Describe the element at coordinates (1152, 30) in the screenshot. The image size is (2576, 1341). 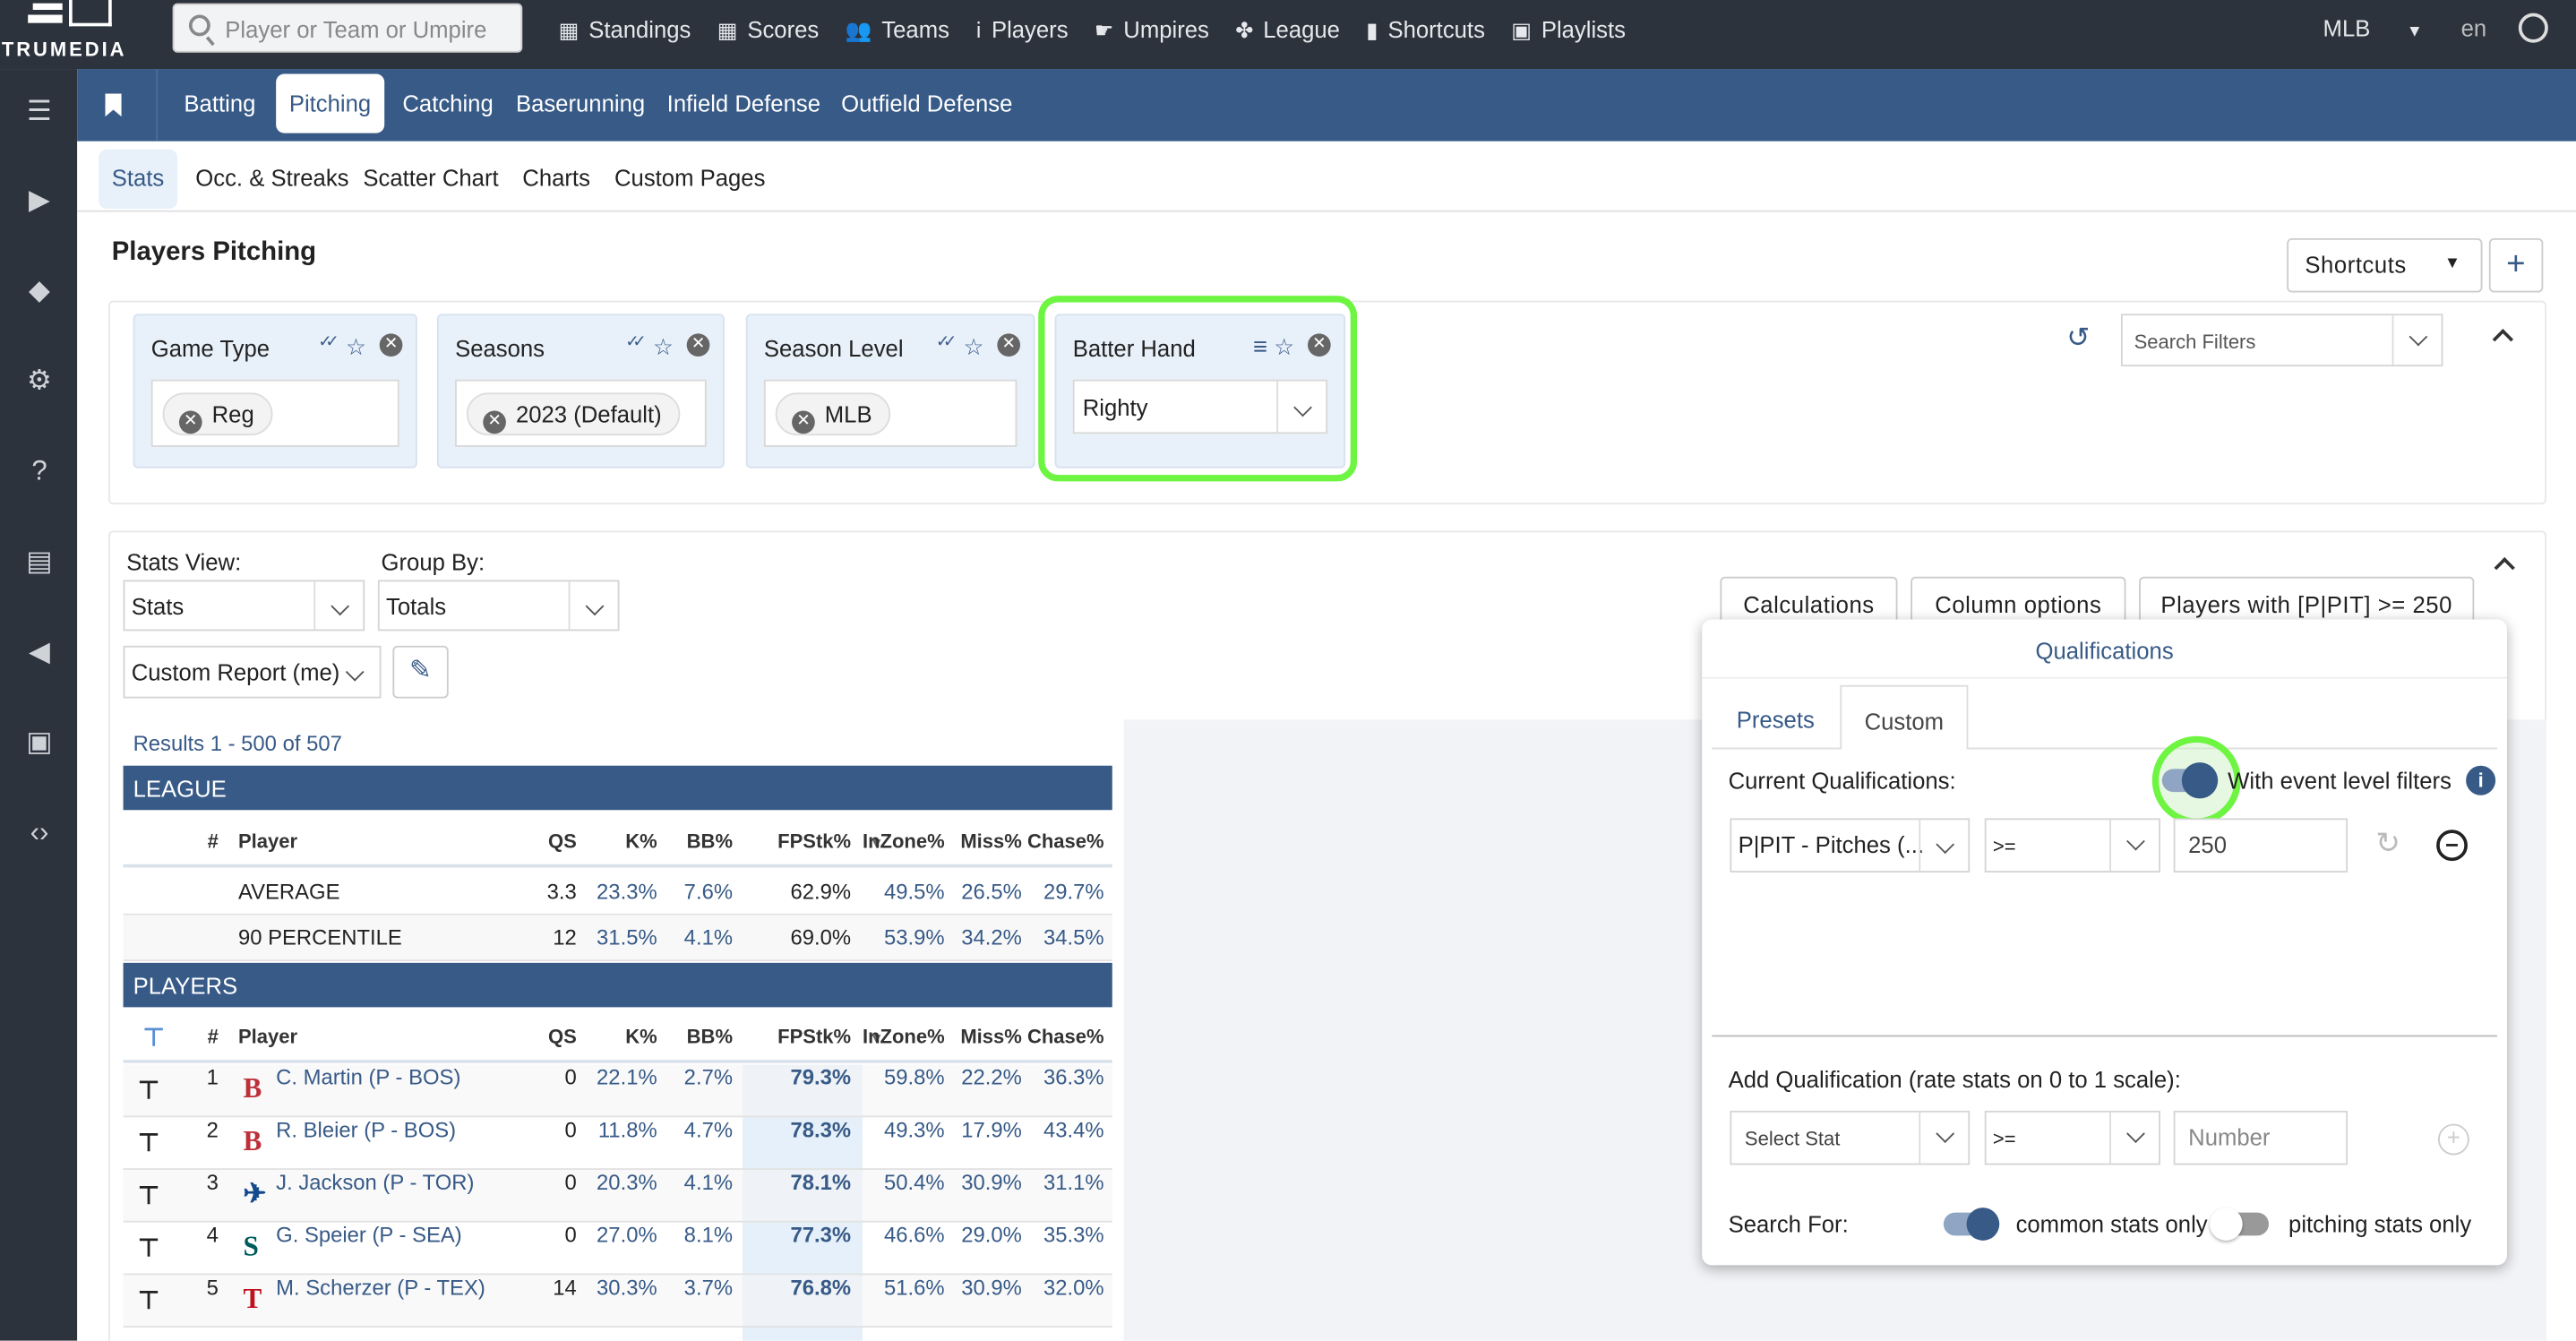
I see `nav-umpires: ☛ Umpires` at that location.